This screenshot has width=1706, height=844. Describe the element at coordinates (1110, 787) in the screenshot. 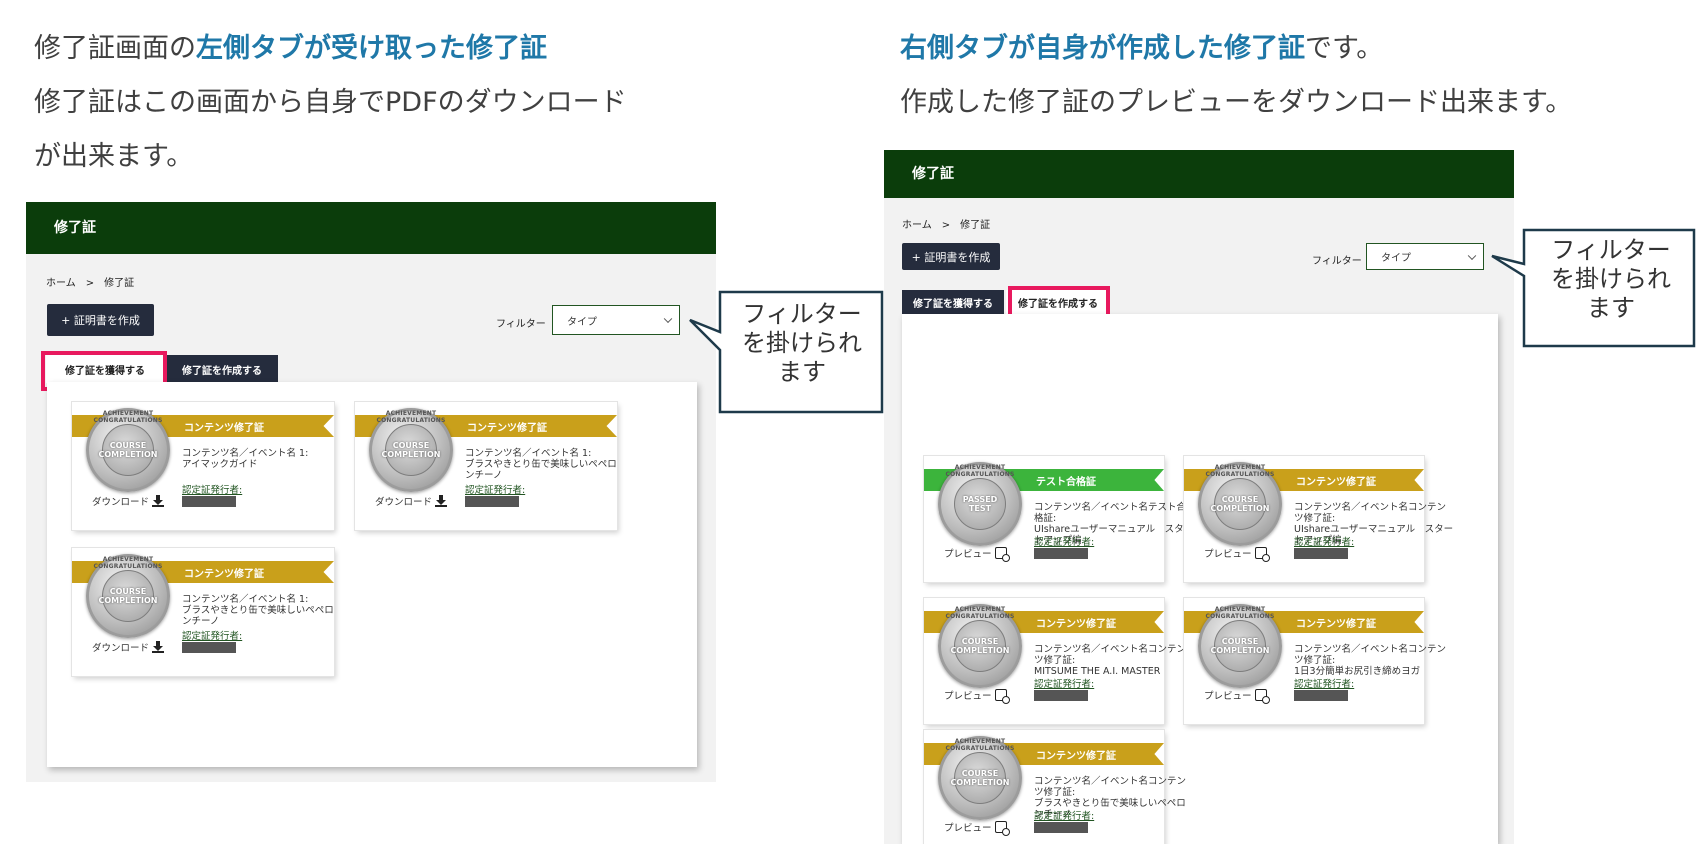

I see `card-content-name-line: コンテンツ名／イベント名コンテンツ修了証:` at that location.